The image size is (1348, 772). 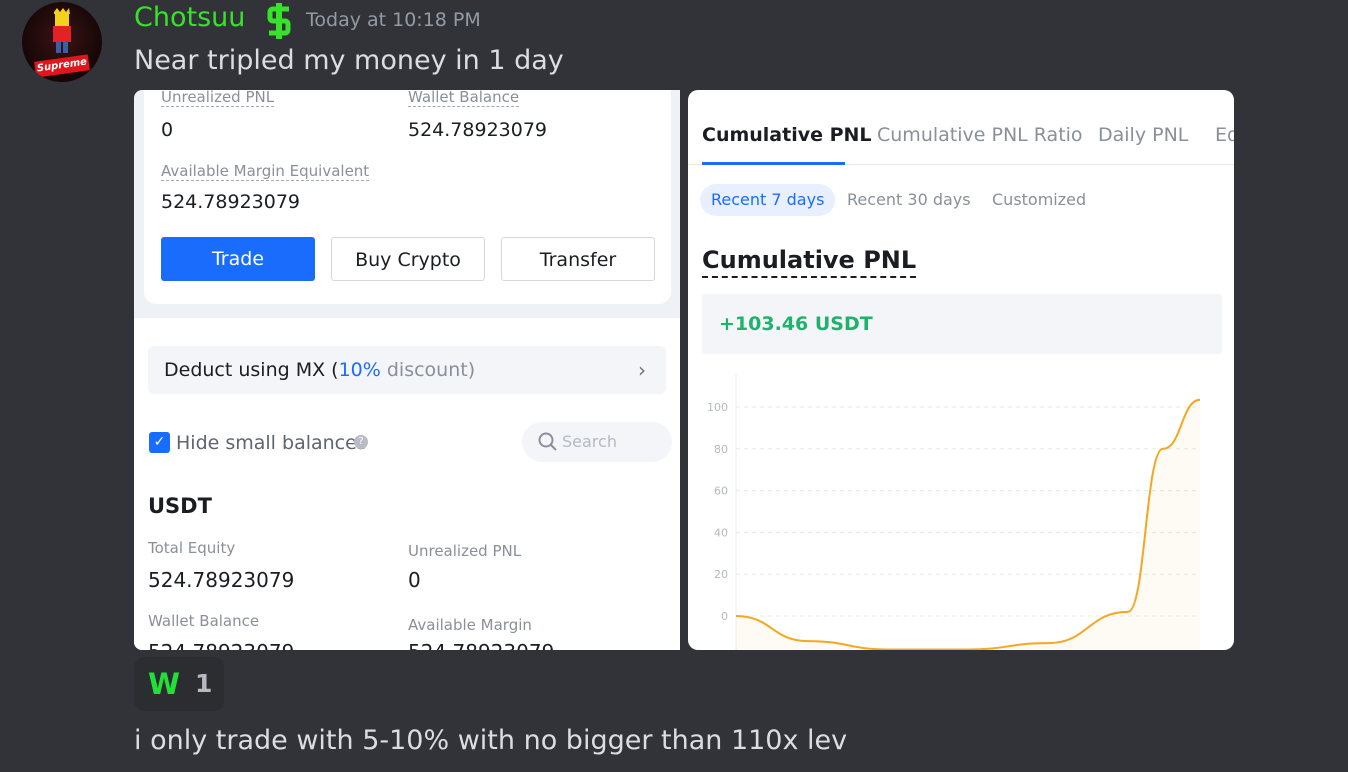 I want to click on chart-y-tick-label: 60, so click(x=721, y=491).